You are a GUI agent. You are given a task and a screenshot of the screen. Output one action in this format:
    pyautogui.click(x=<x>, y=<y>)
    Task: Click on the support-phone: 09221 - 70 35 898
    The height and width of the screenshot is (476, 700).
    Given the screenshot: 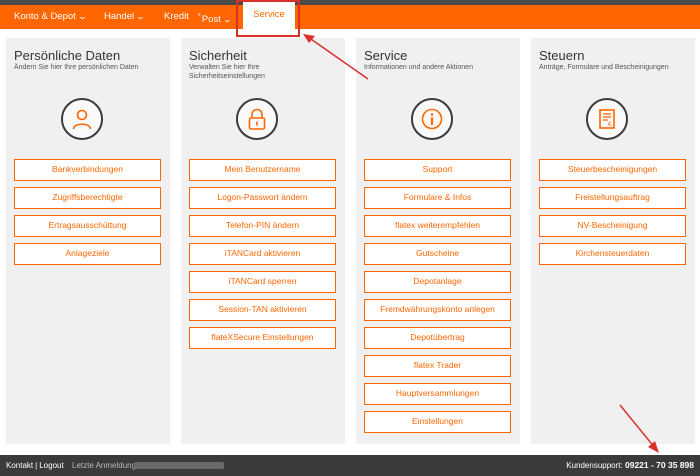 What is the action you would take?
    pyautogui.click(x=659, y=465)
    